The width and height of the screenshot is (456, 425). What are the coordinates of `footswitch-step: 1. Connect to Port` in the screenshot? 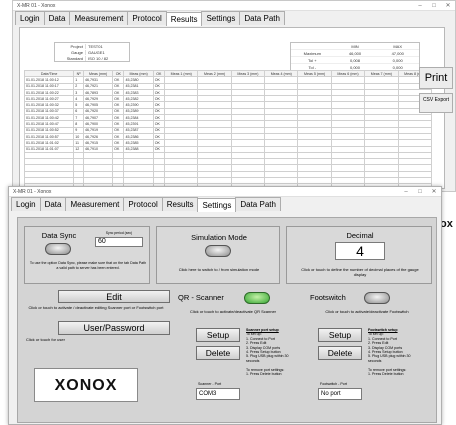 It's located at (382, 338).